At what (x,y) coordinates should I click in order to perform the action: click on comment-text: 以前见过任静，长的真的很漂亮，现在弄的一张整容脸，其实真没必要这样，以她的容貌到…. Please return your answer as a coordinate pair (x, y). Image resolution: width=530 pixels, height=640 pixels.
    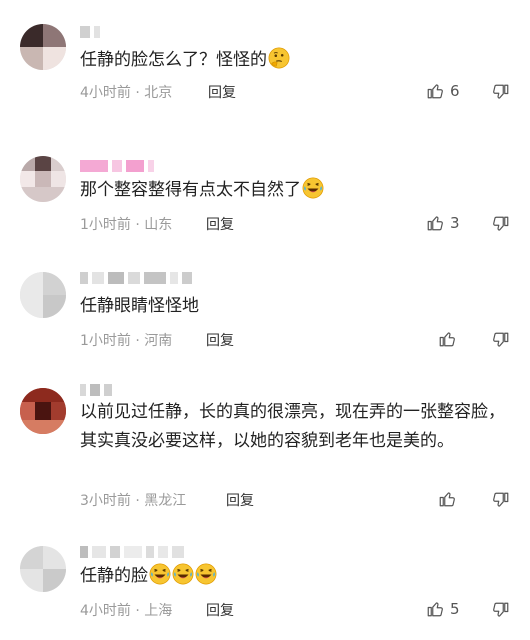
    Looking at the image, I should click on (292, 426).